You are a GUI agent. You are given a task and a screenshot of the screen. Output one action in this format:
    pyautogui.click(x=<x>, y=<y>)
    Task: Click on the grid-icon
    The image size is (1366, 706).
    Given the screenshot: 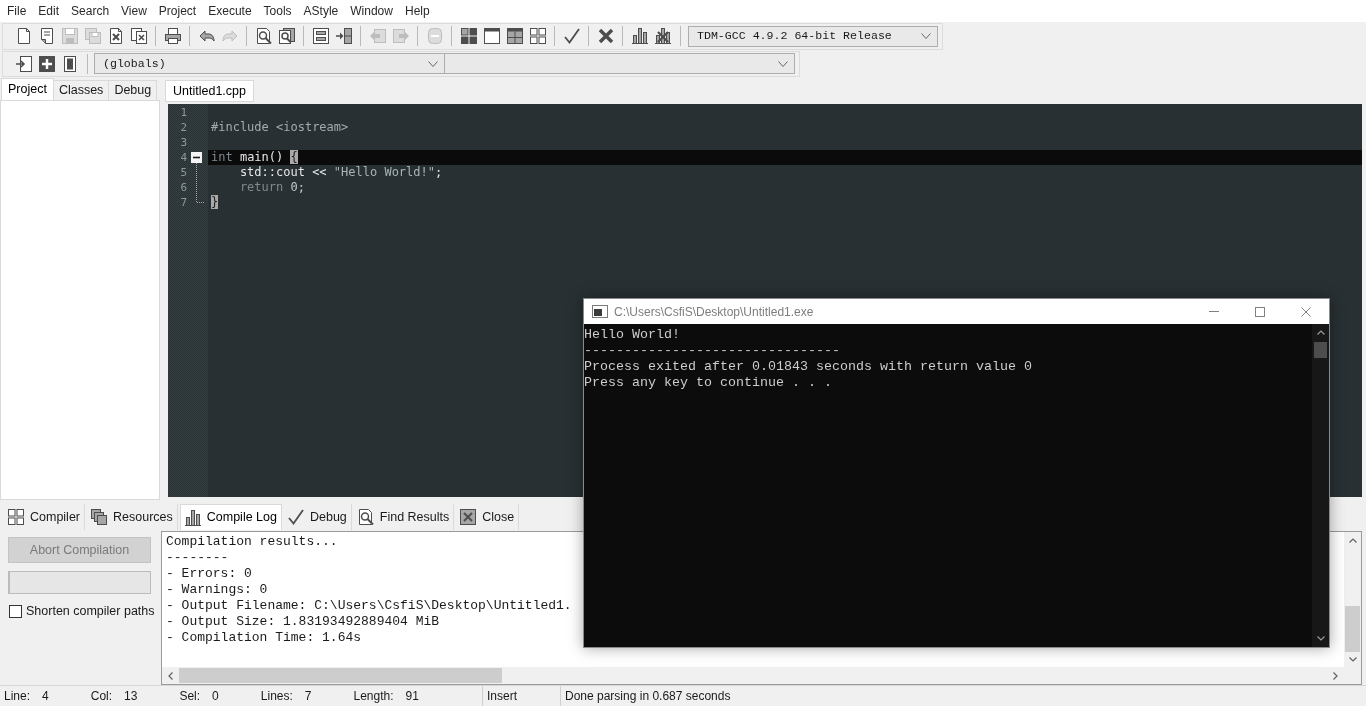 What is the action you would take?
    pyautogui.click(x=468, y=36)
    